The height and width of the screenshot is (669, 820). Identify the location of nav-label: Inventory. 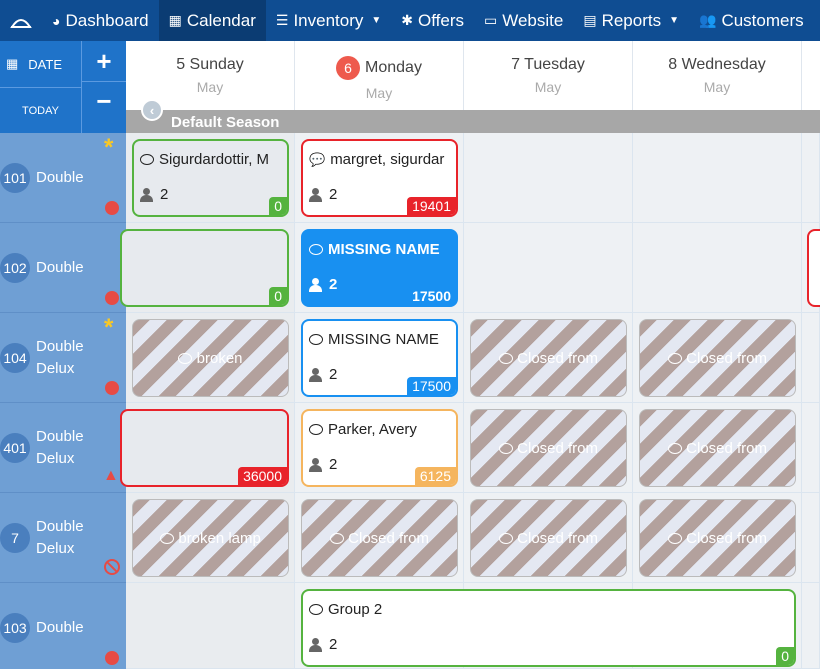
(328, 20).